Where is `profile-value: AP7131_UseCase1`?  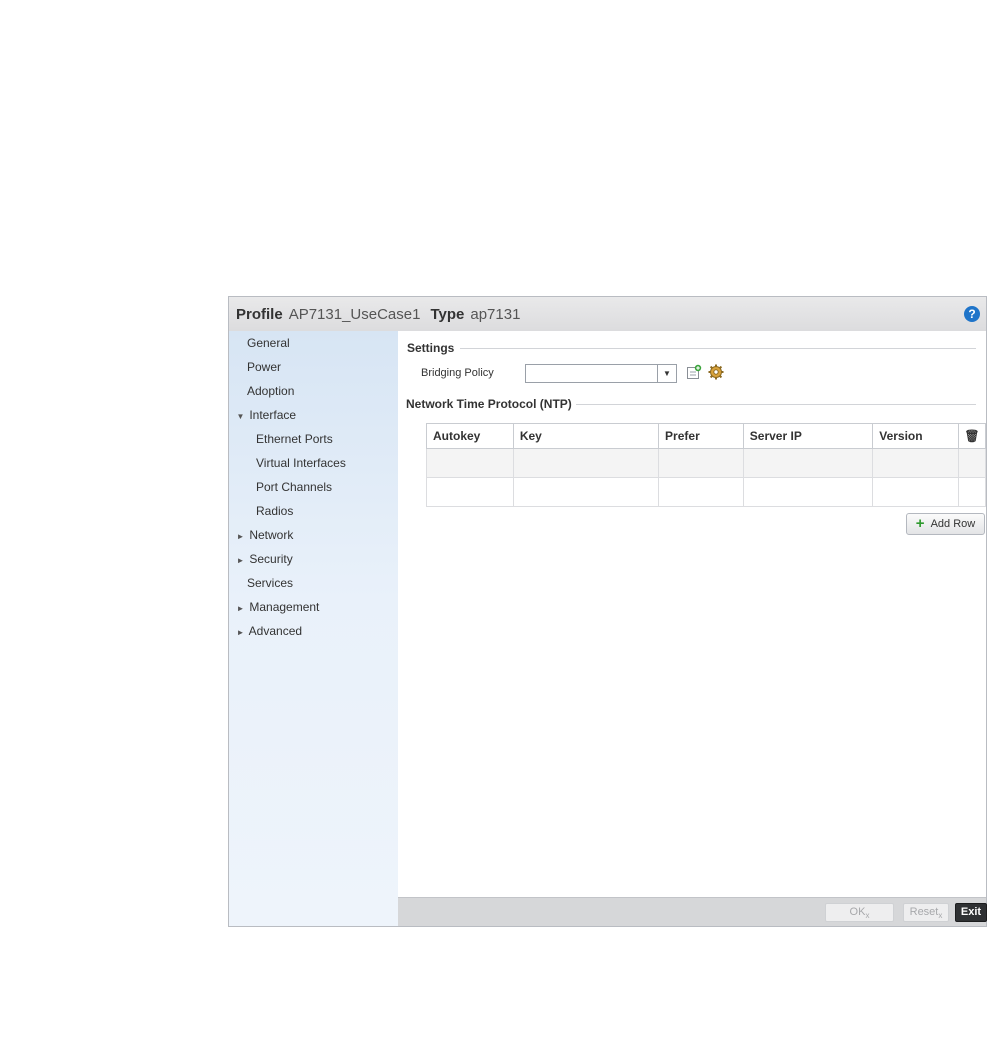 profile-value: AP7131_UseCase1 is located at coordinates (354, 314).